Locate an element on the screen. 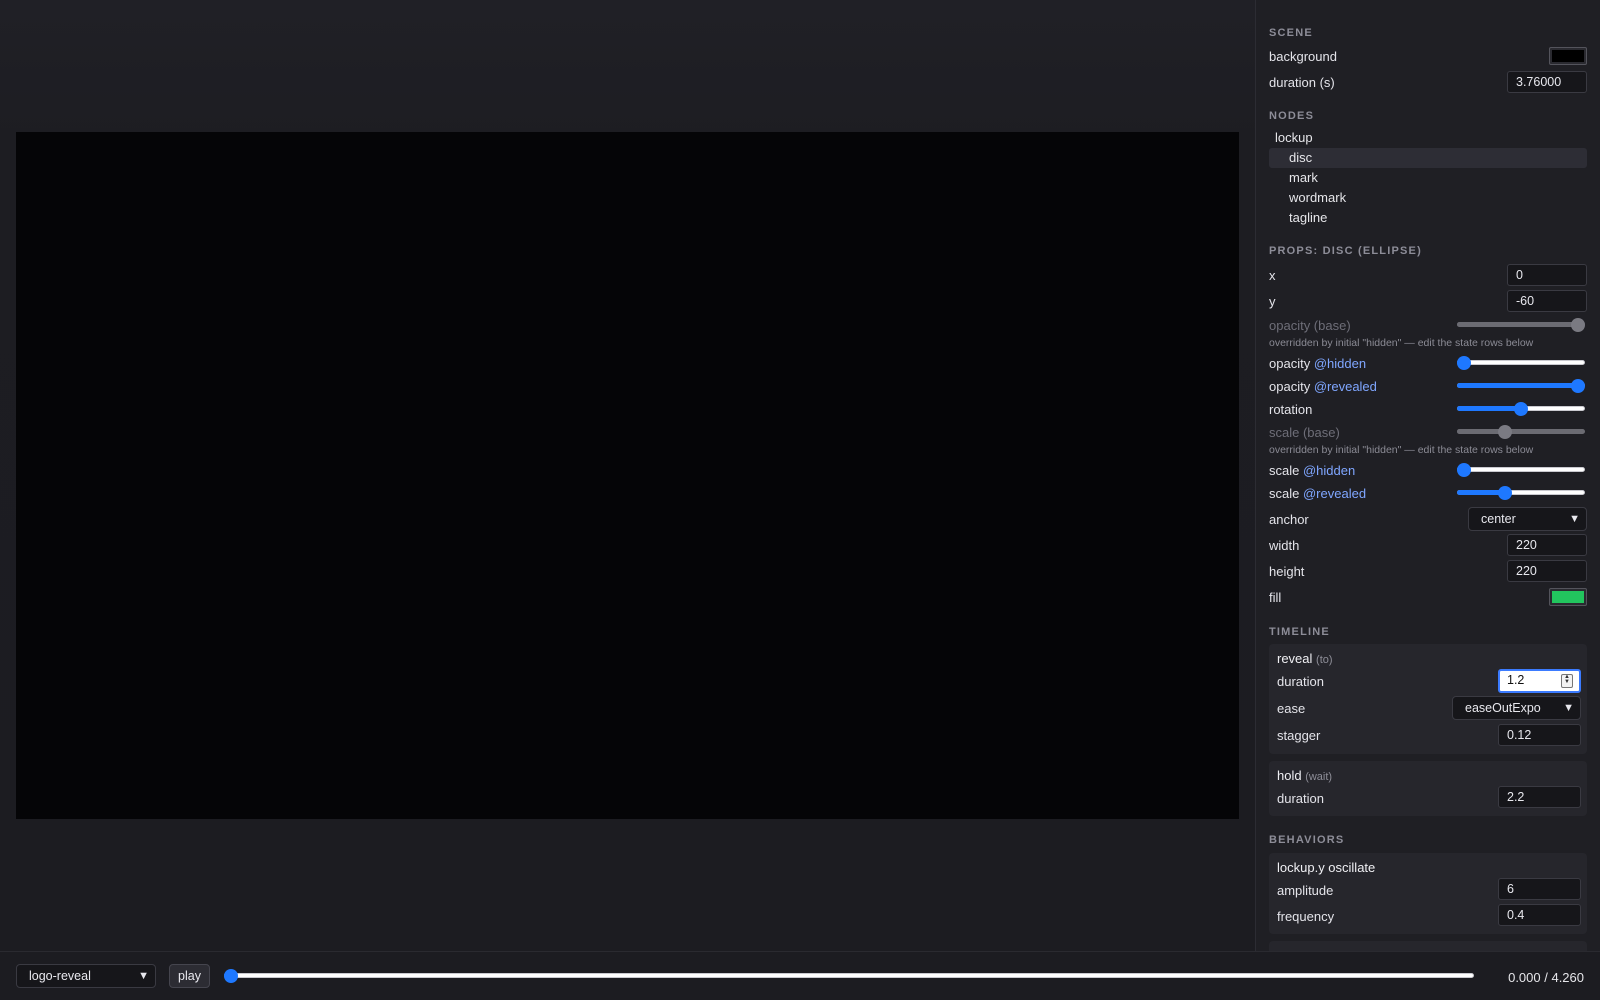 This screenshot has height=1000, width=1600. reveal-ease-select: easeOutExpo ▼ is located at coordinates (1516, 708).